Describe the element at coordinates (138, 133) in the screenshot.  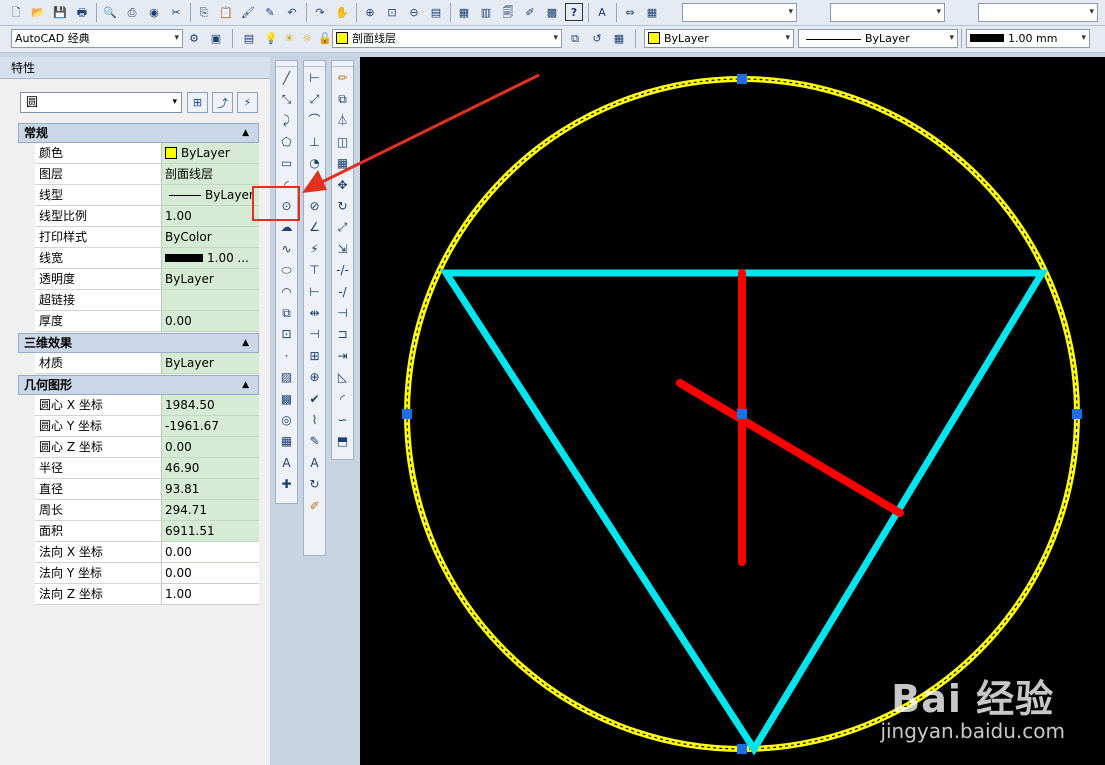
I see `section-header: 常规 ▲` at that location.